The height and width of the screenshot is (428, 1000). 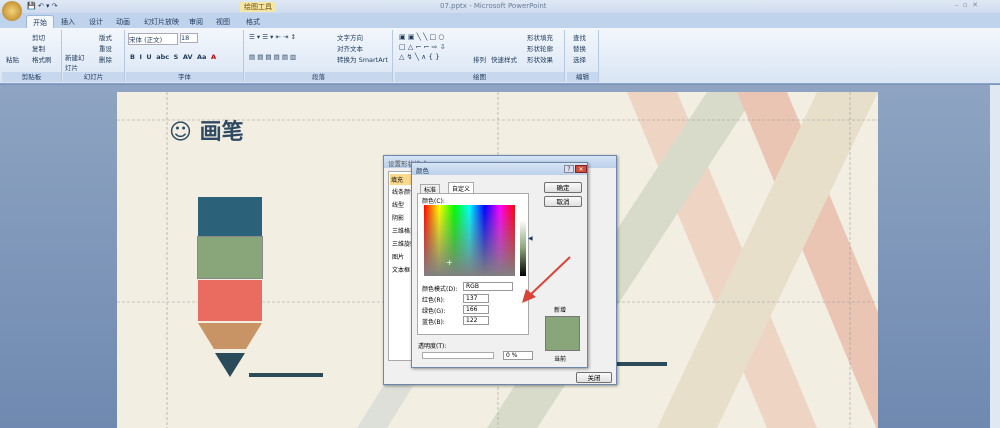 I want to click on tab-view: 视图, so click(x=223, y=21).